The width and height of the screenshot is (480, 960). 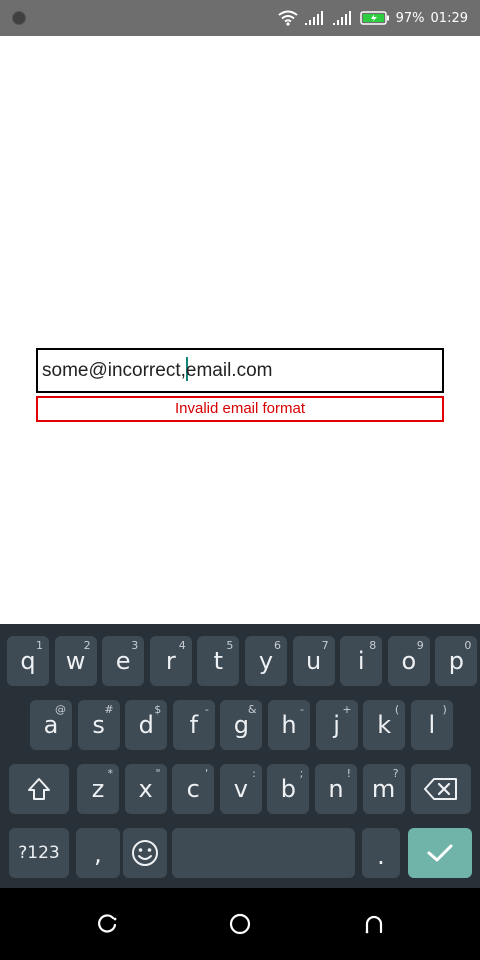 What do you see at coordinates (39, 645) in the screenshot?
I see `key-q-secondary: 1` at bounding box center [39, 645].